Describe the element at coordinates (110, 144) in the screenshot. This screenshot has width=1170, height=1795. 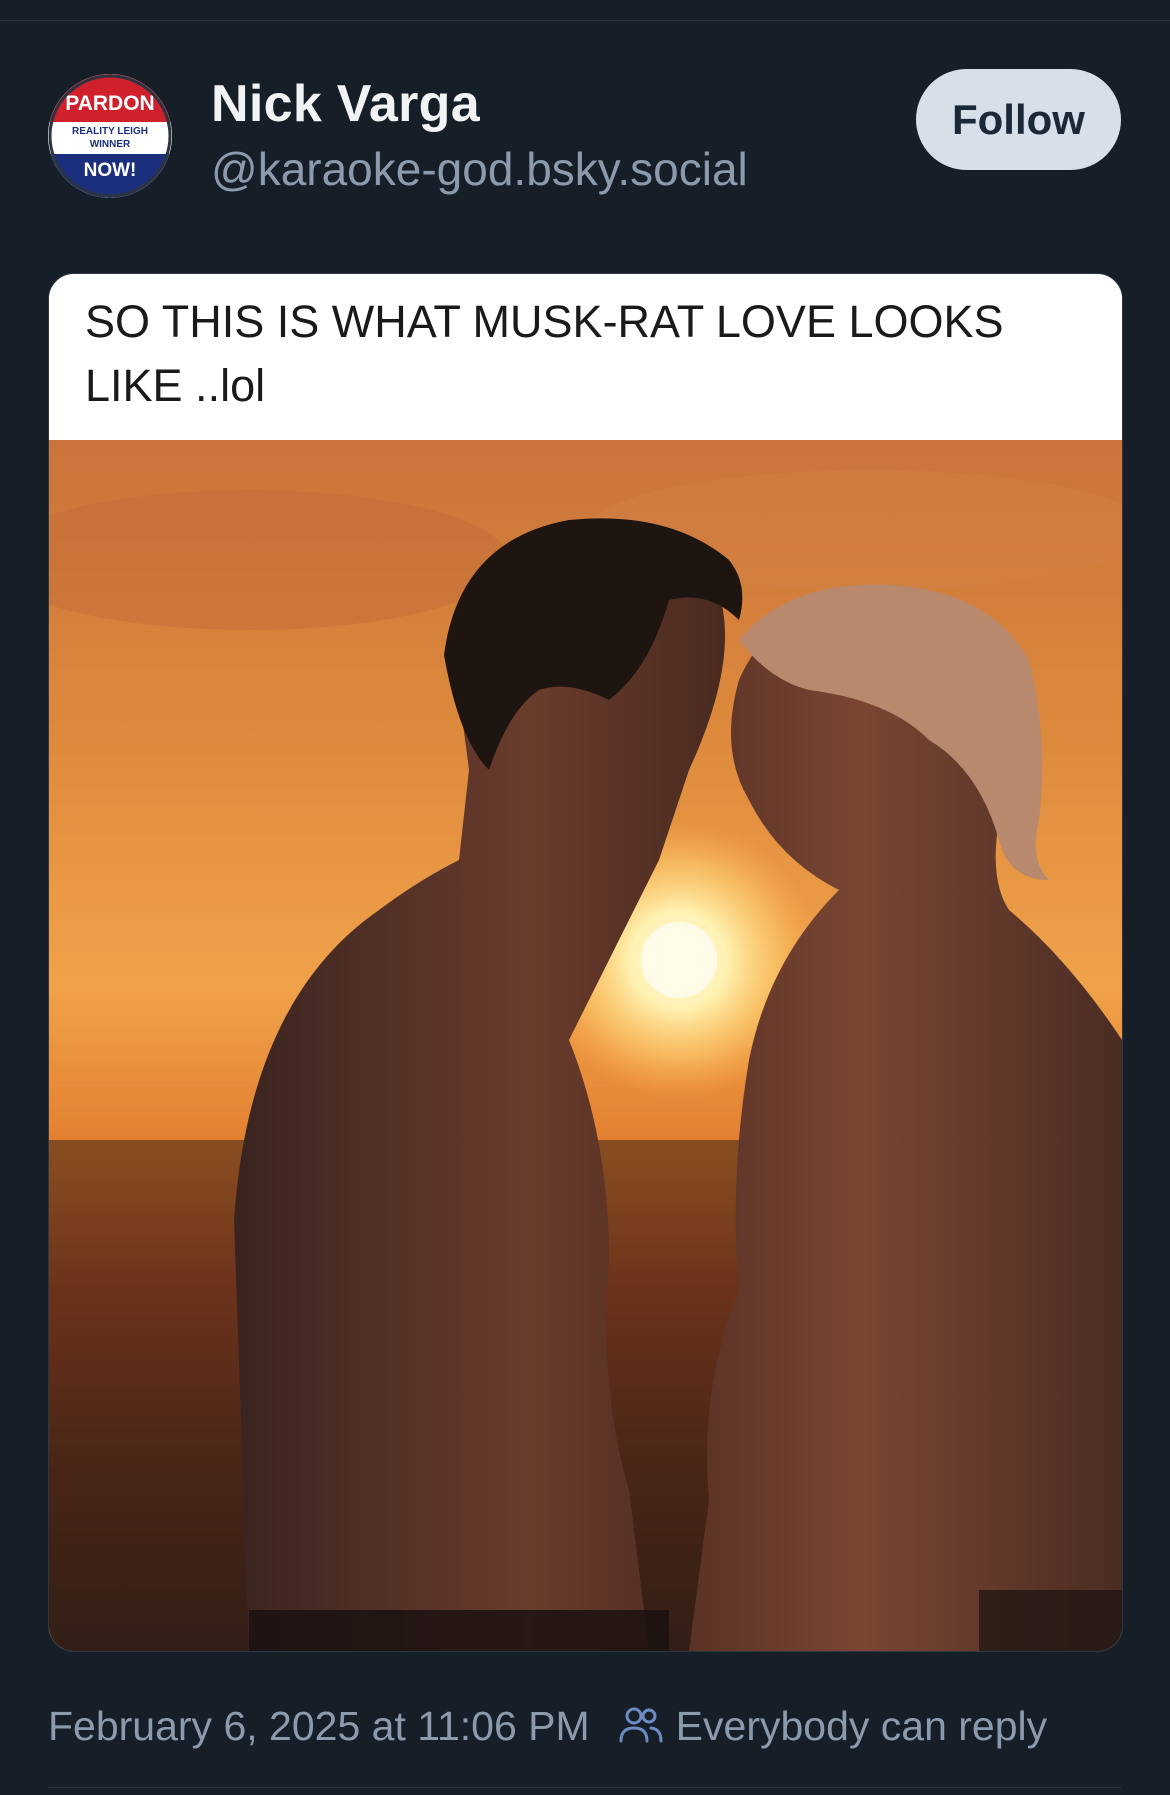
I see `svg-text: WINNER` at that location.